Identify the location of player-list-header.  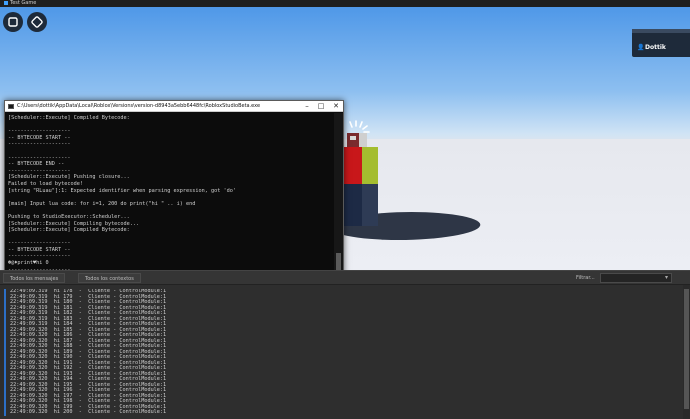
(661, 31).